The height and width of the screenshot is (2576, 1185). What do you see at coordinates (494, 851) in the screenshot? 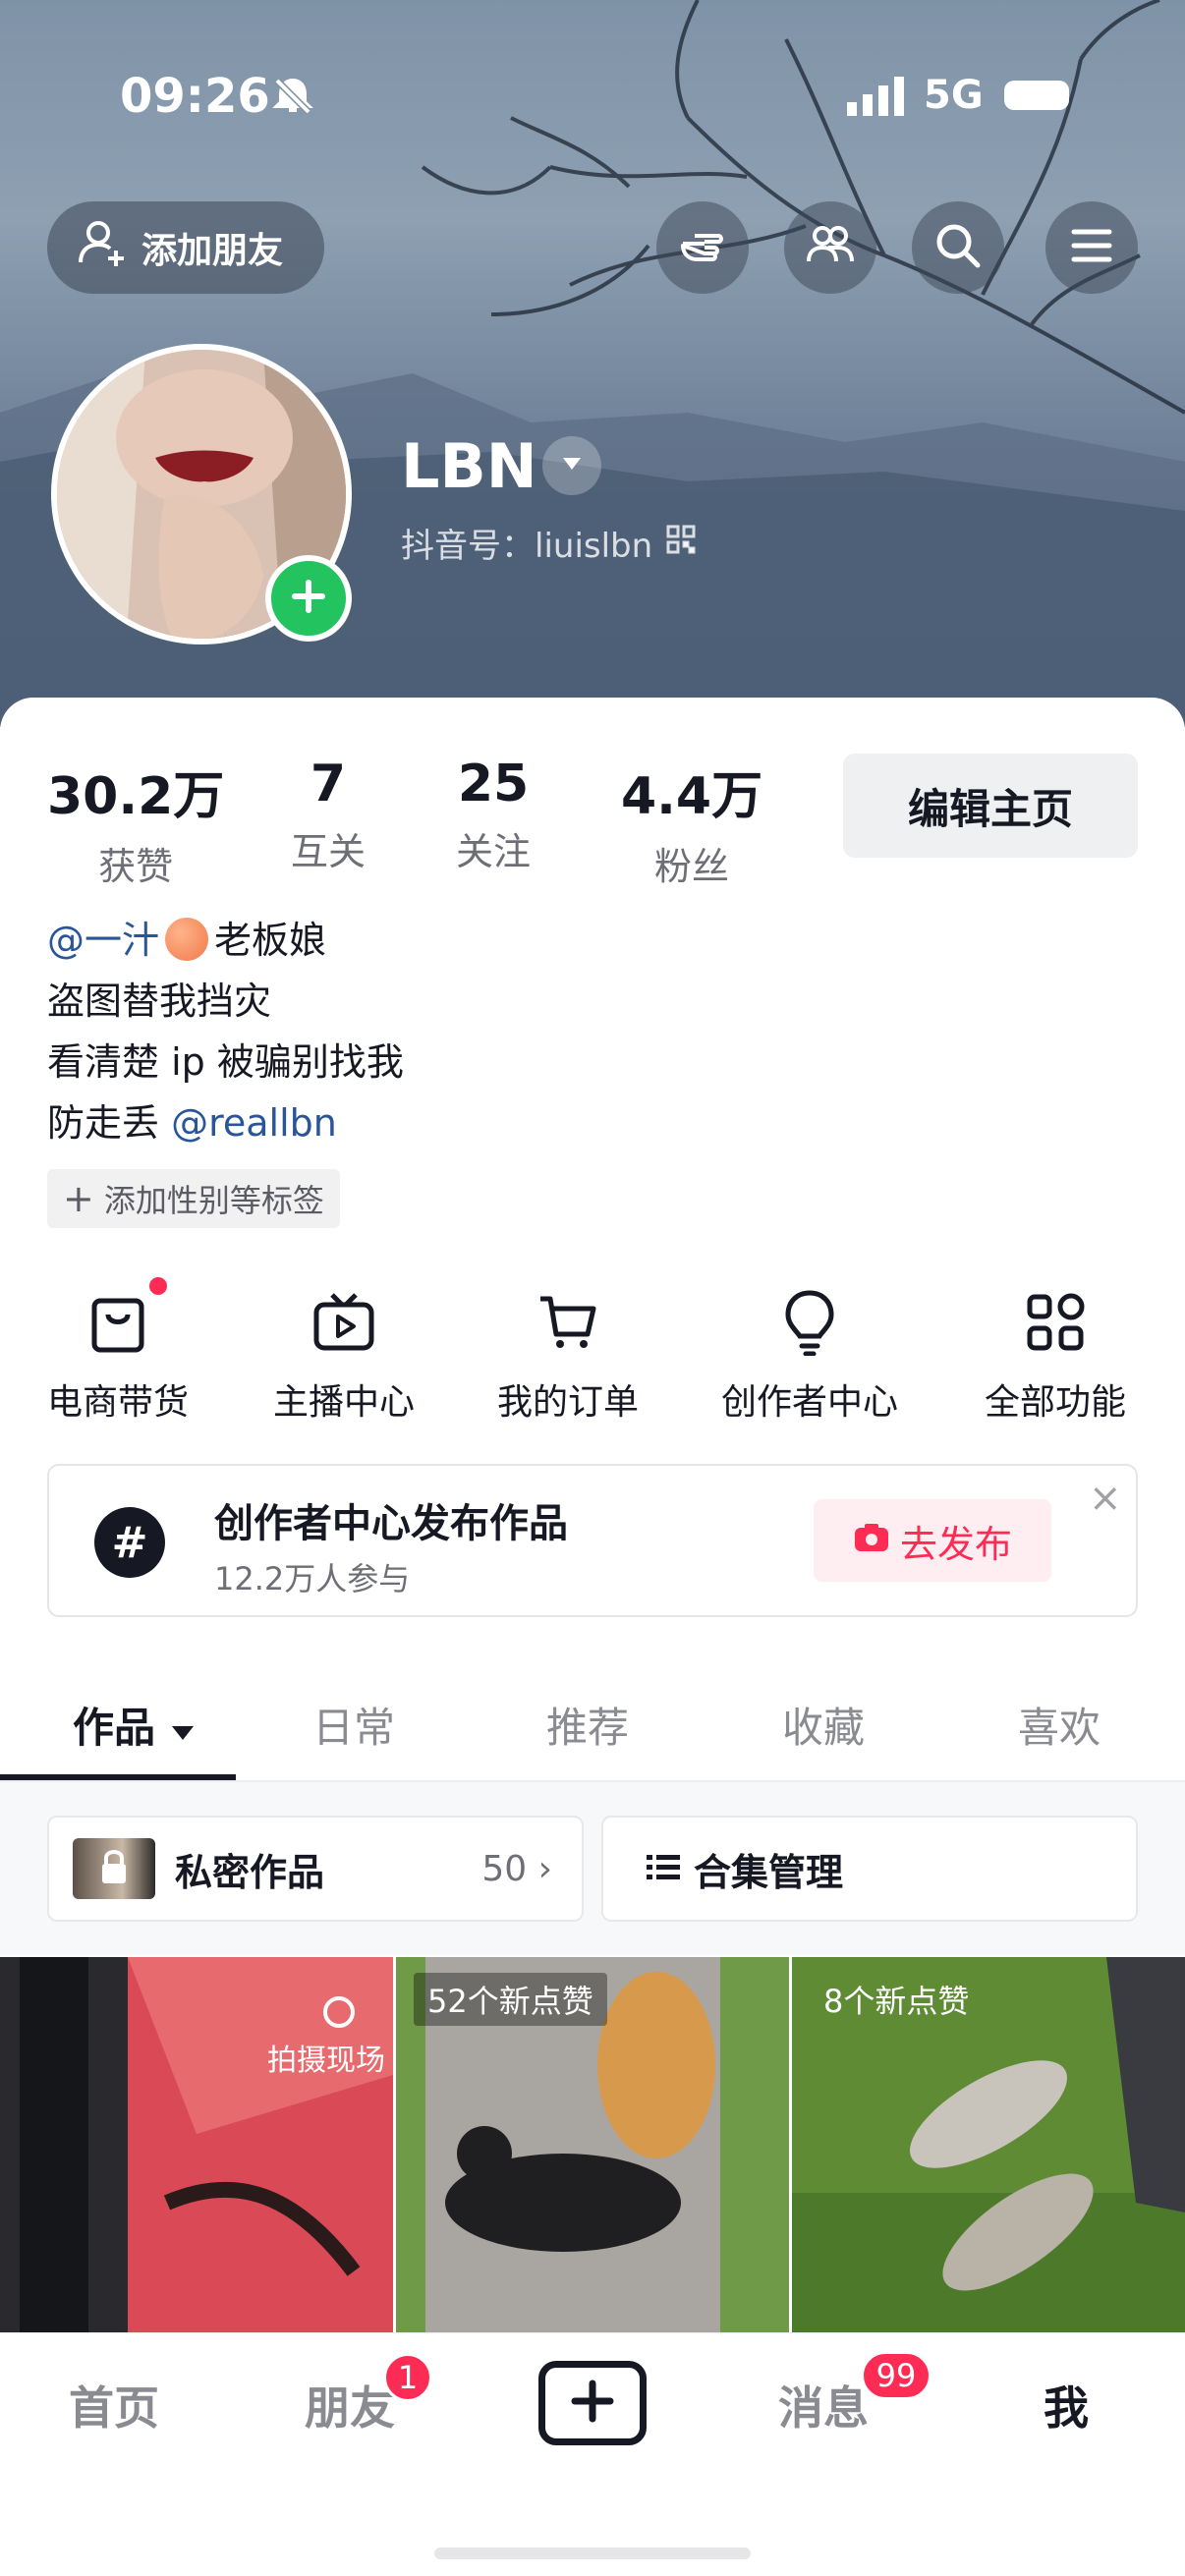
I see `stat-label: 关注` at bounding box center [494, 851].